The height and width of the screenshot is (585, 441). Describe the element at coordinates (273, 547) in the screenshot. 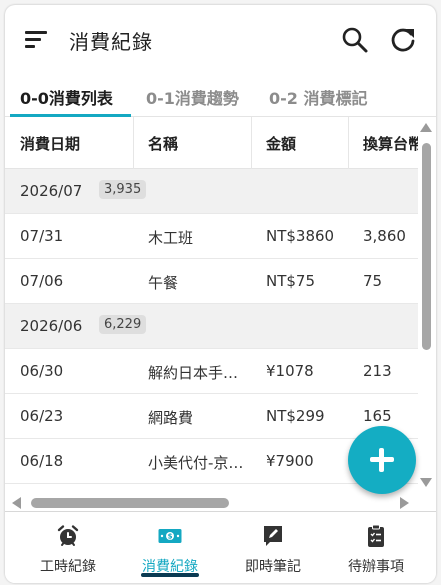

I see `nav-item-quick-notes: 即時筆記` at that location.